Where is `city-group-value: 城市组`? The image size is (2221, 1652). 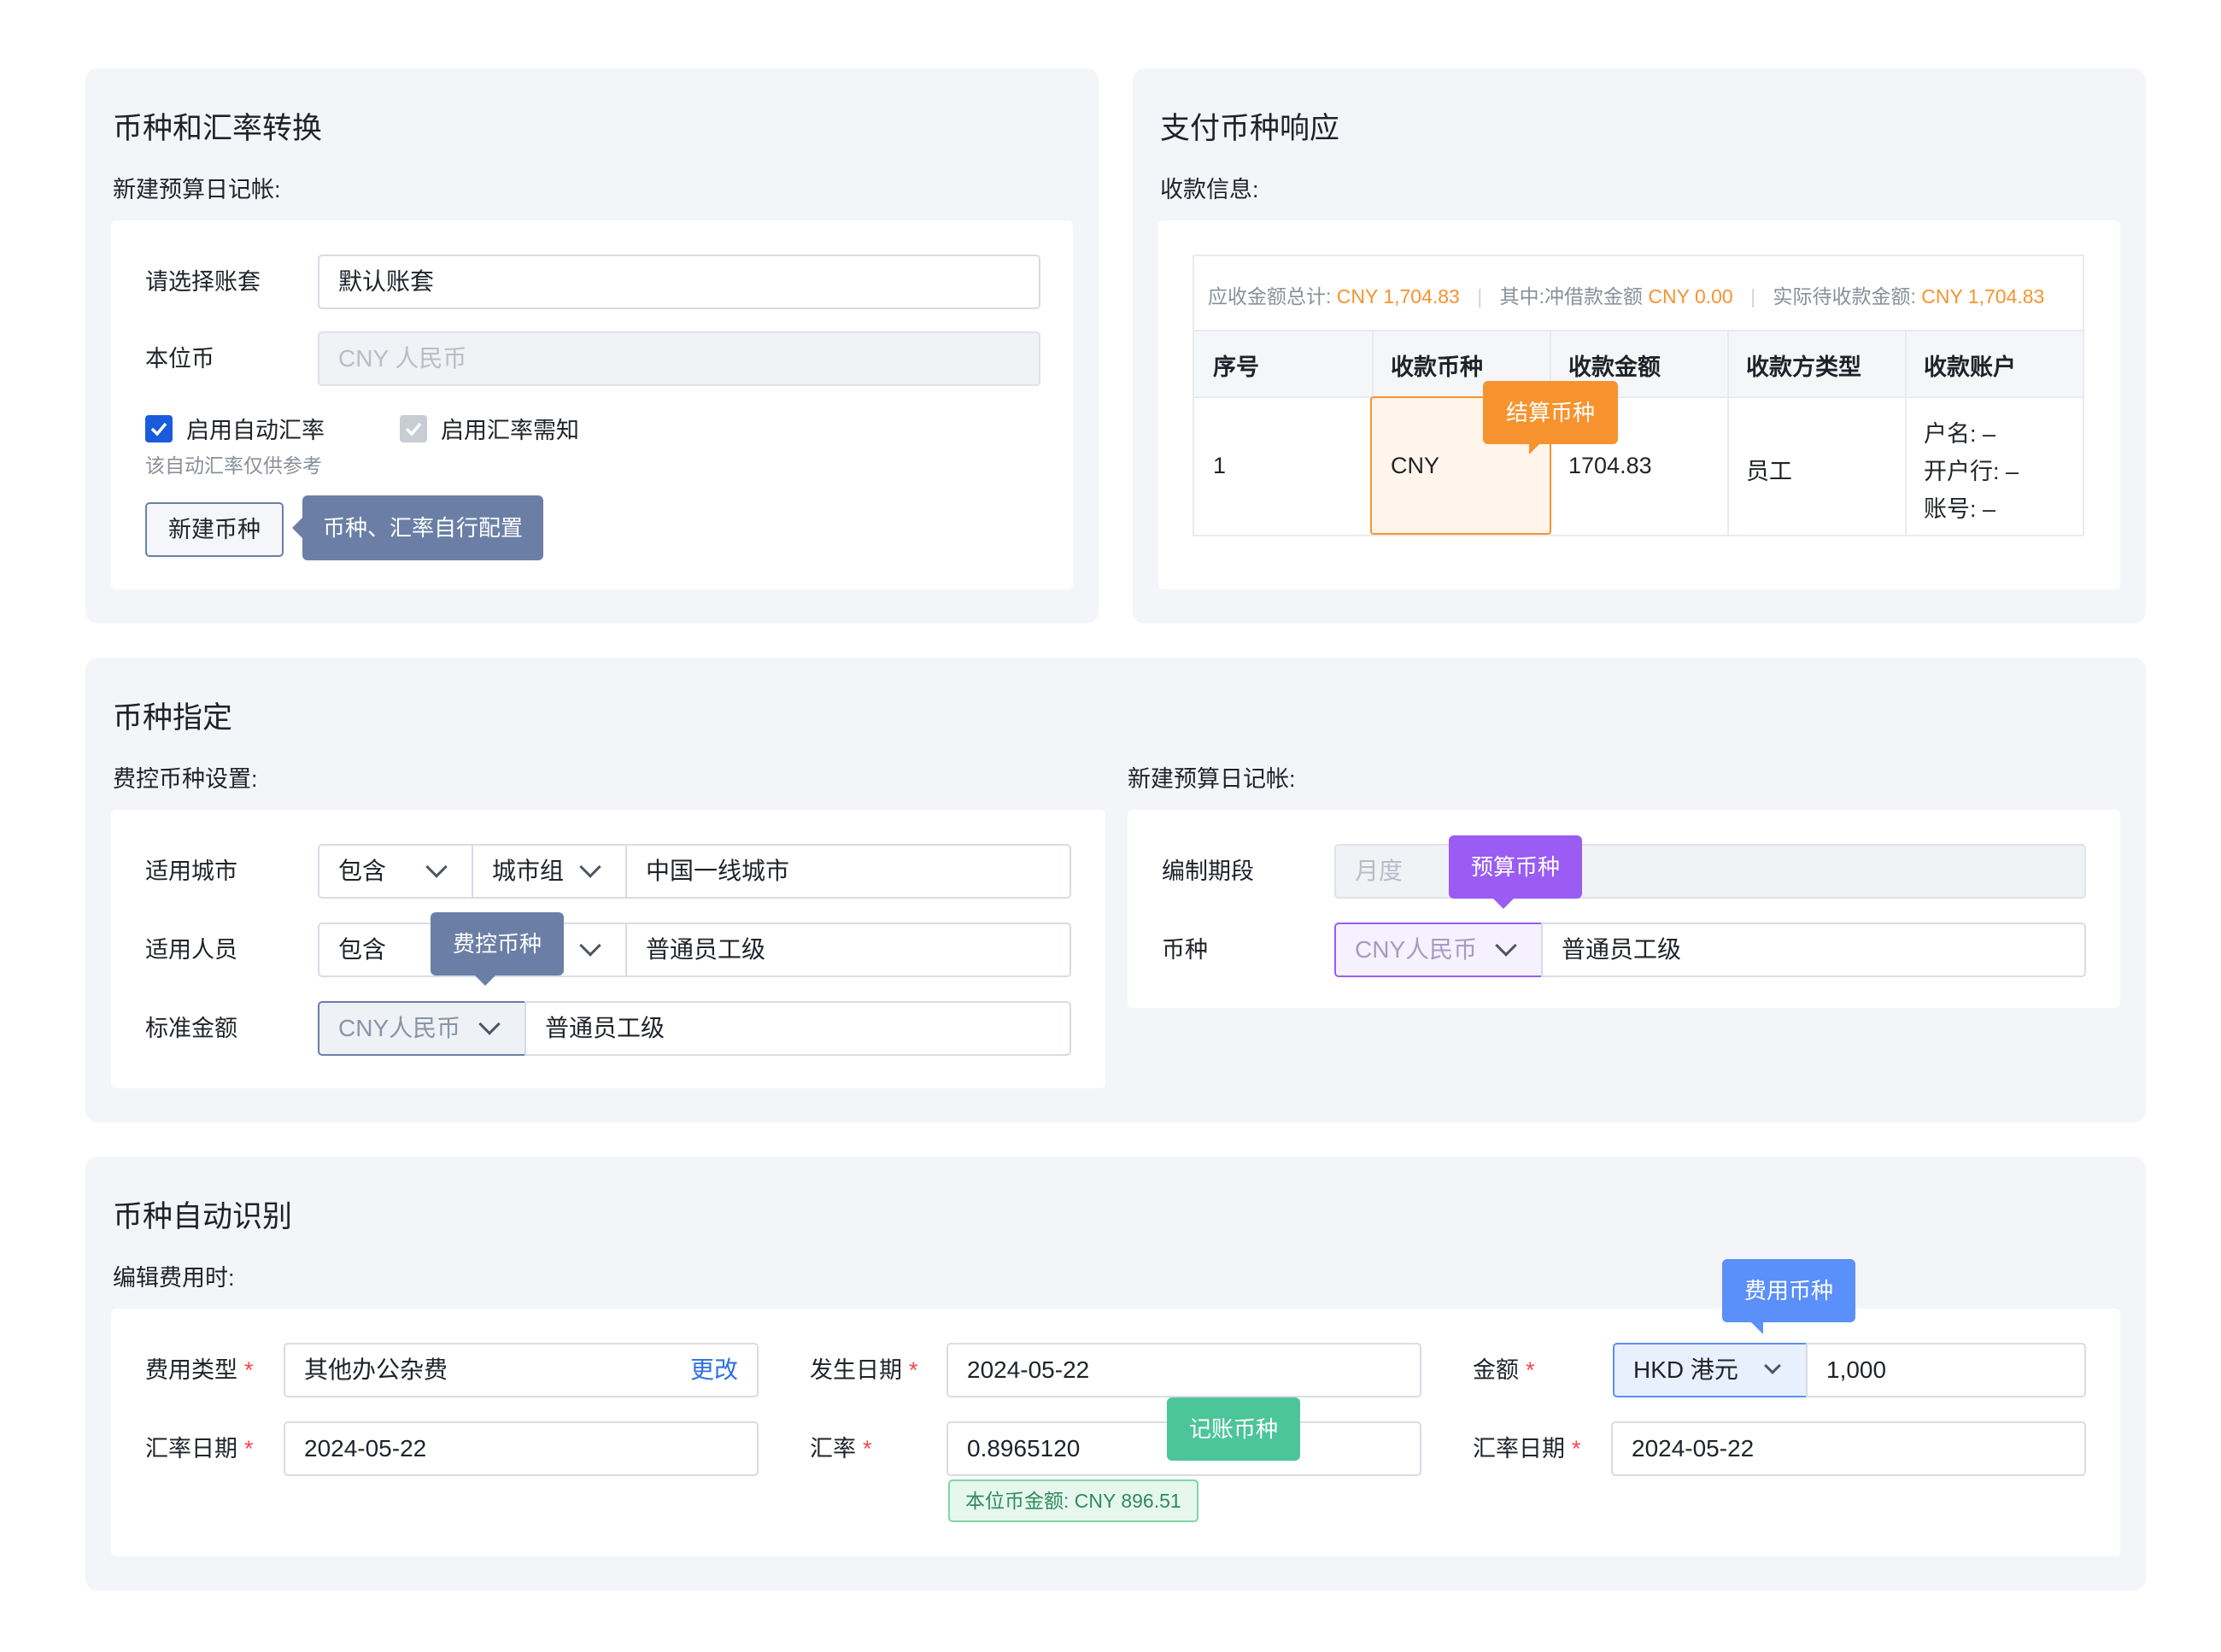
city-group-value: 城市组 is located at coordinates (528, 871).